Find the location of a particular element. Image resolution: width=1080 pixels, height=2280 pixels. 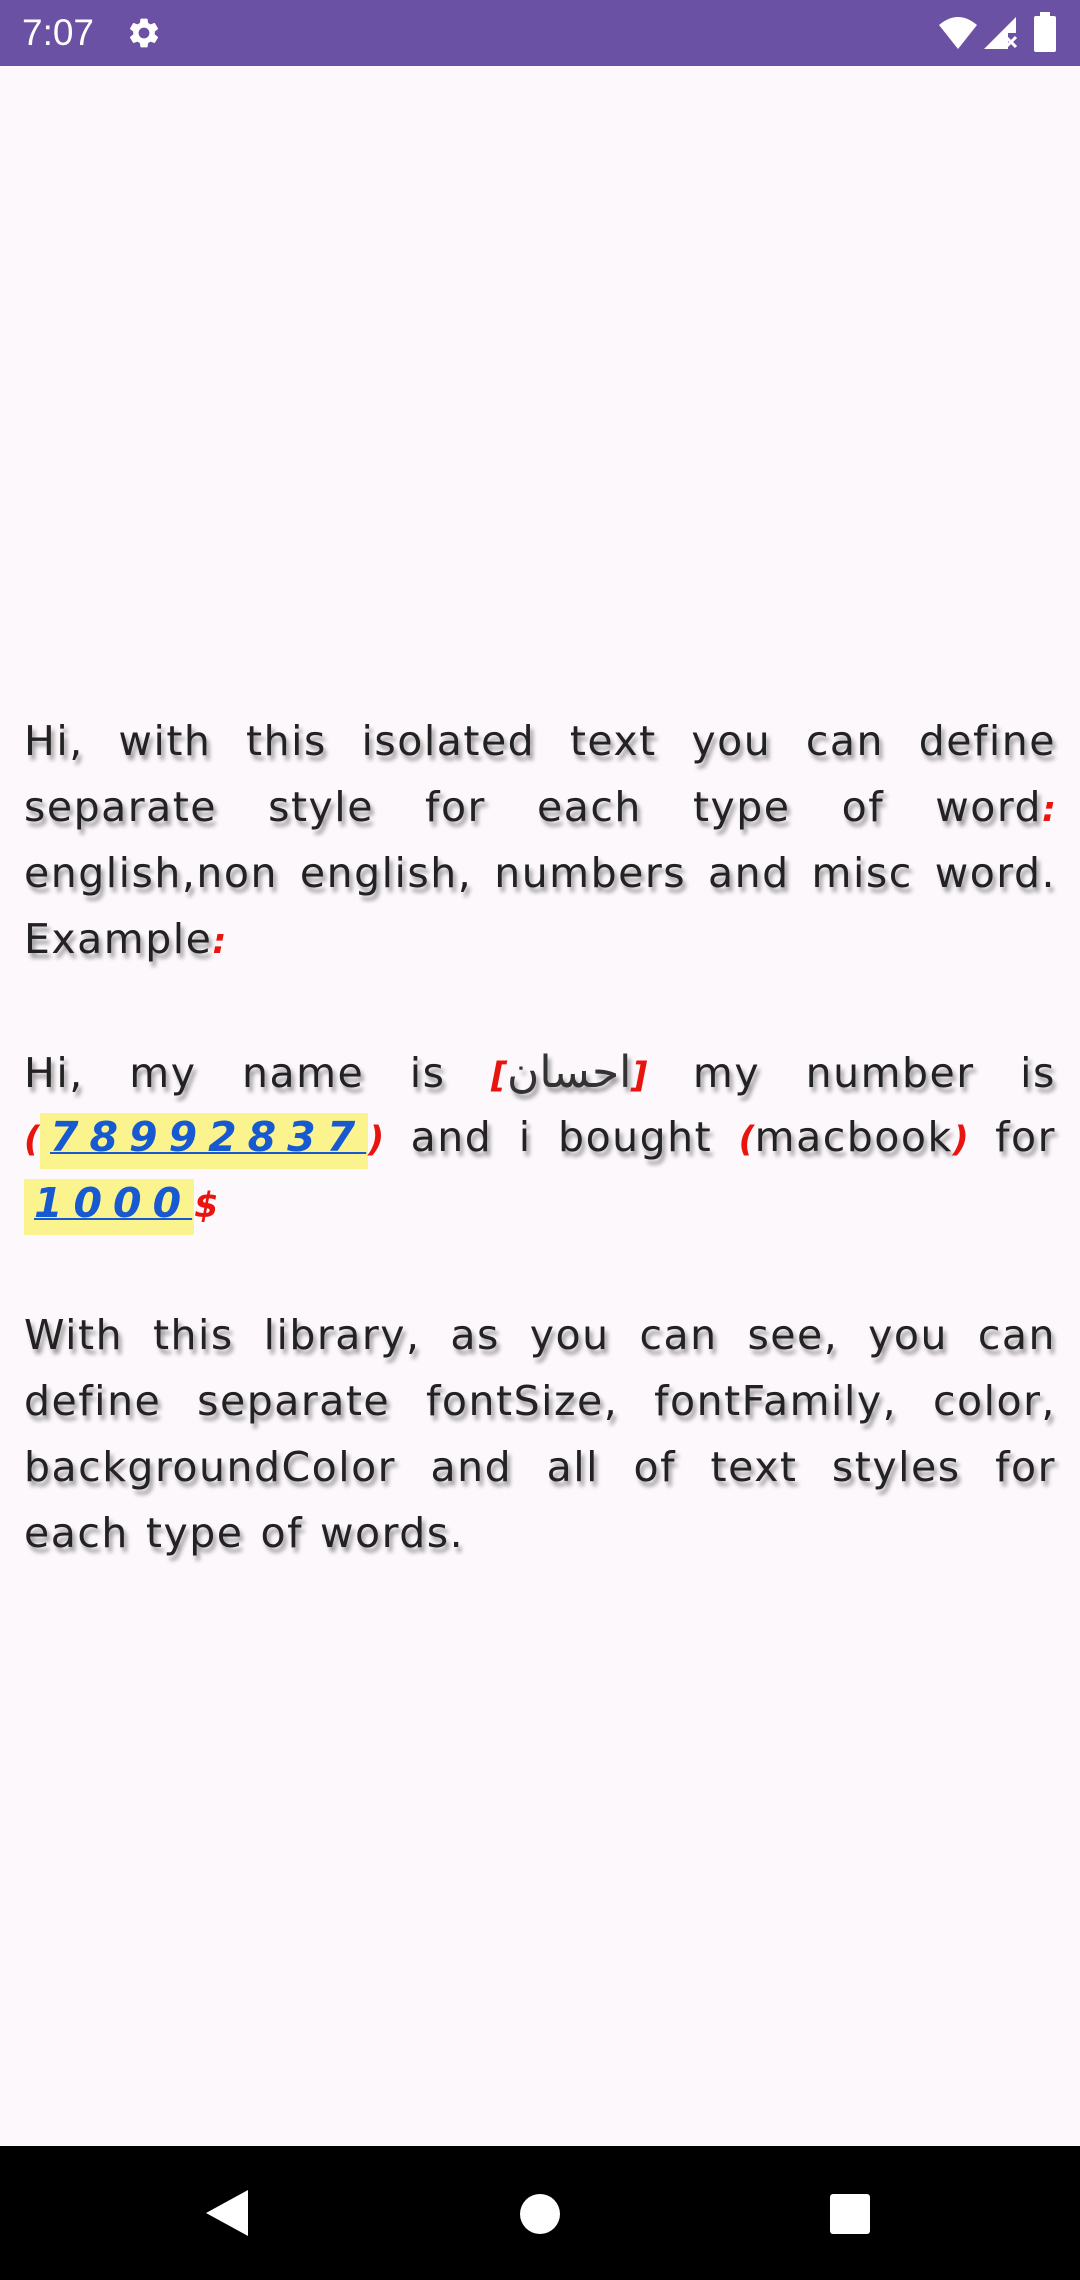

word: english, is located at coordinates (386, 873).